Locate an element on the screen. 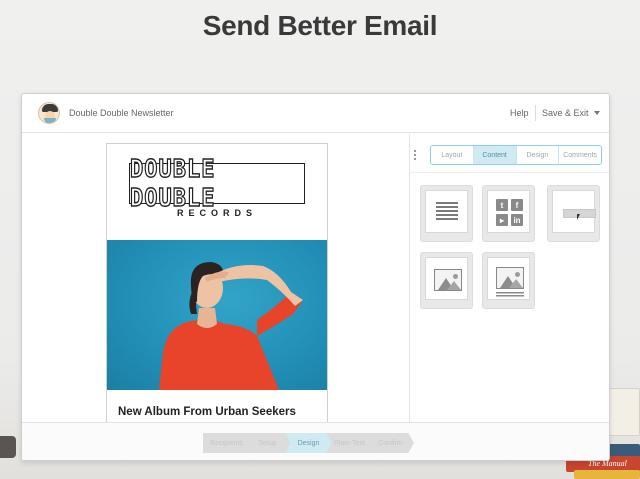  hero-image is located at coordinates (217, 315).